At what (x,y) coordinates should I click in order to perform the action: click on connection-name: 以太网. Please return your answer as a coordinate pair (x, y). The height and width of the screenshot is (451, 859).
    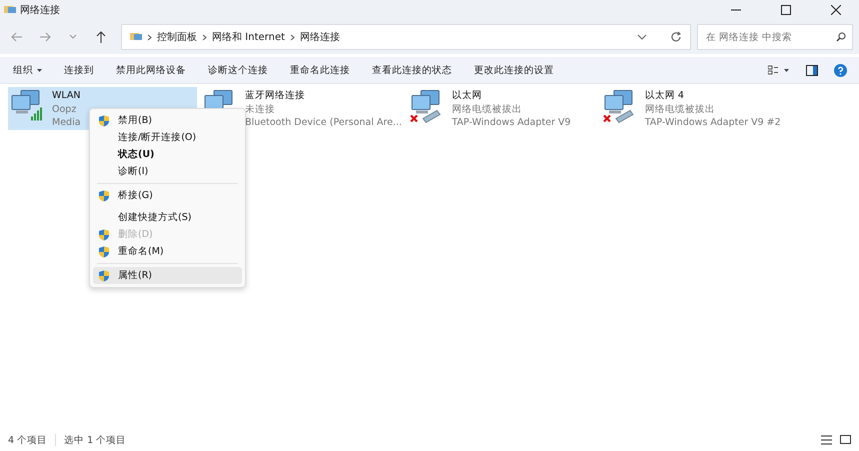
    Looking at the image, I should click on (467, 95).